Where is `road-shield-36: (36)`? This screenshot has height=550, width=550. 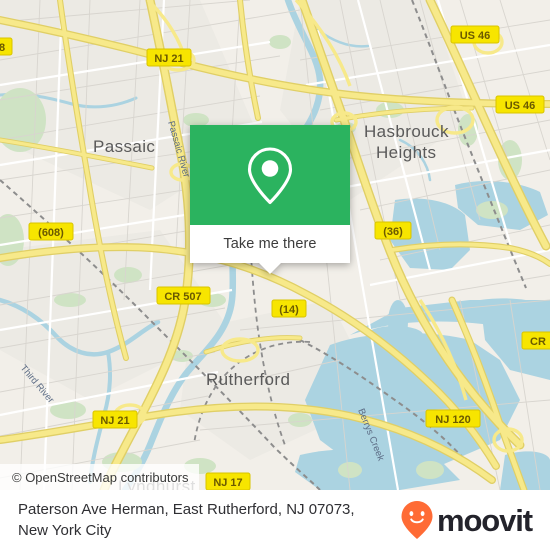
road-shield-36: (36) is located at coordinates (393, 230).